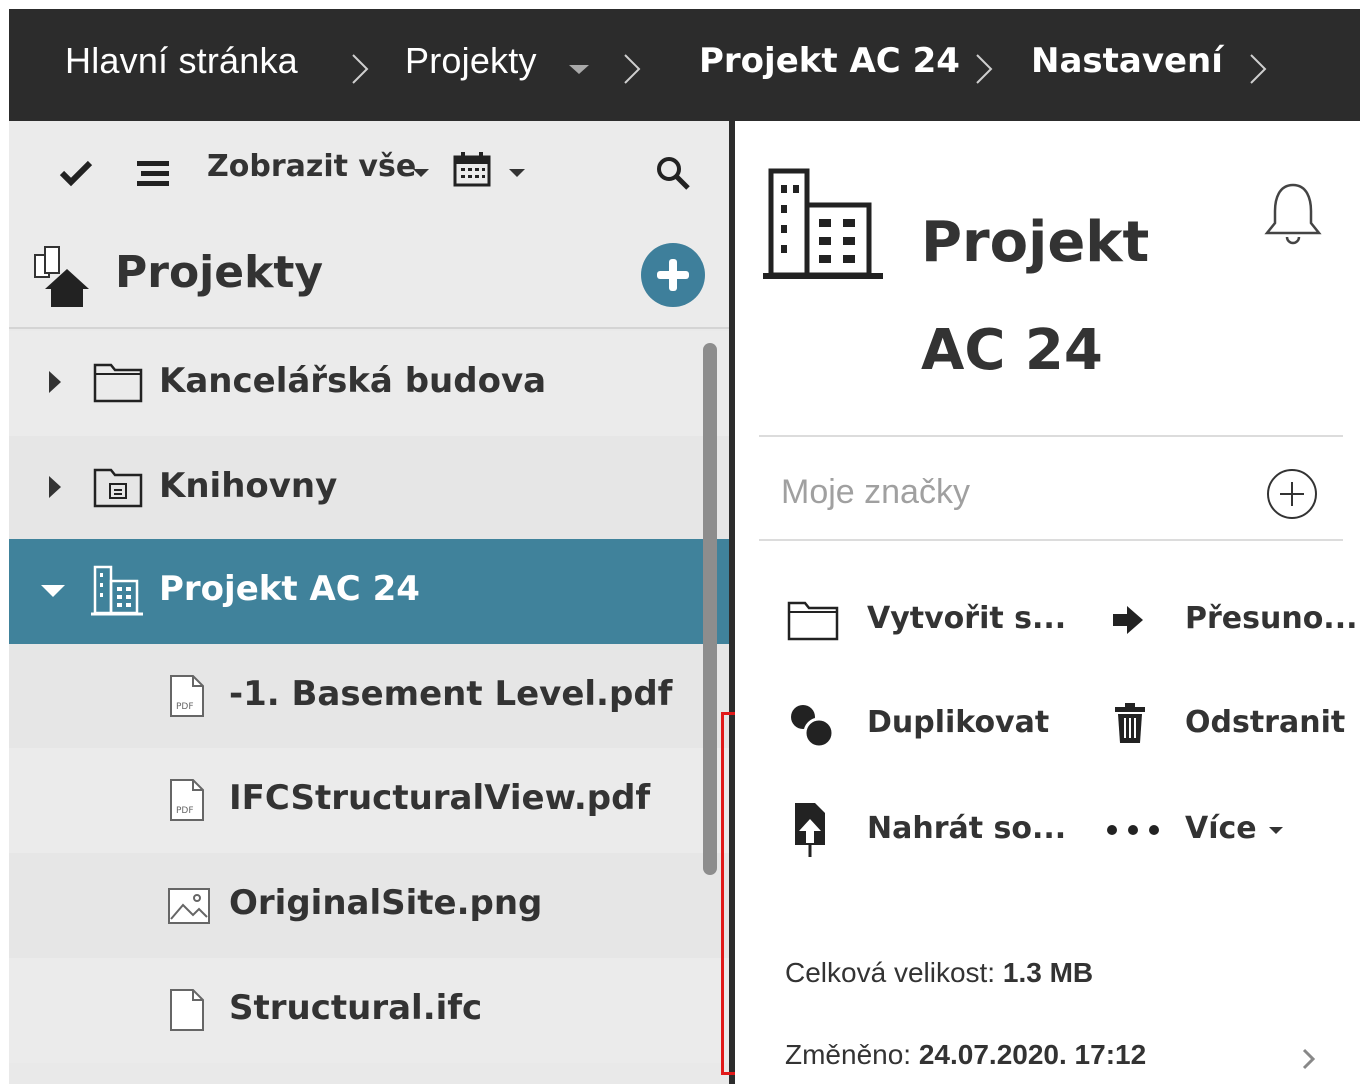  I want to click on tree-row: Knihovny, so click(369, 488).